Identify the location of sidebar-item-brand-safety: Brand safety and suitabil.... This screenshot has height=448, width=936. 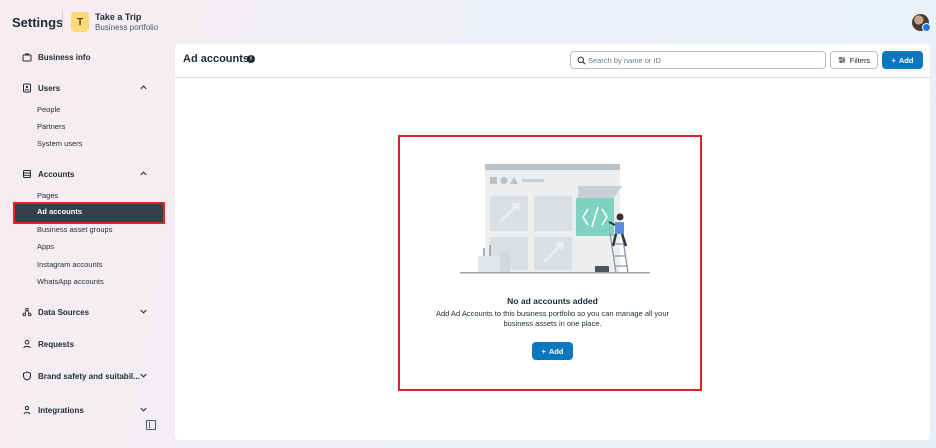
(90, 376).